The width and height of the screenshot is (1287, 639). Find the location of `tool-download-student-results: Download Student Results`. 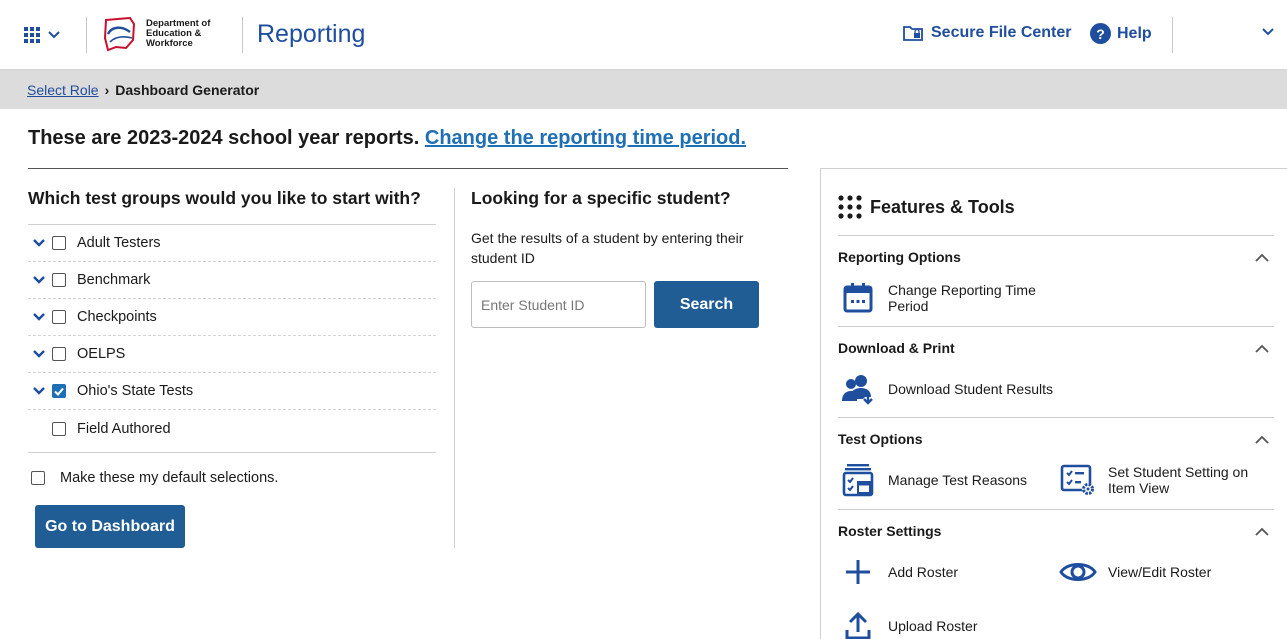

tool-download-student-results: Download Student Results is located at coordinates (952, 389).